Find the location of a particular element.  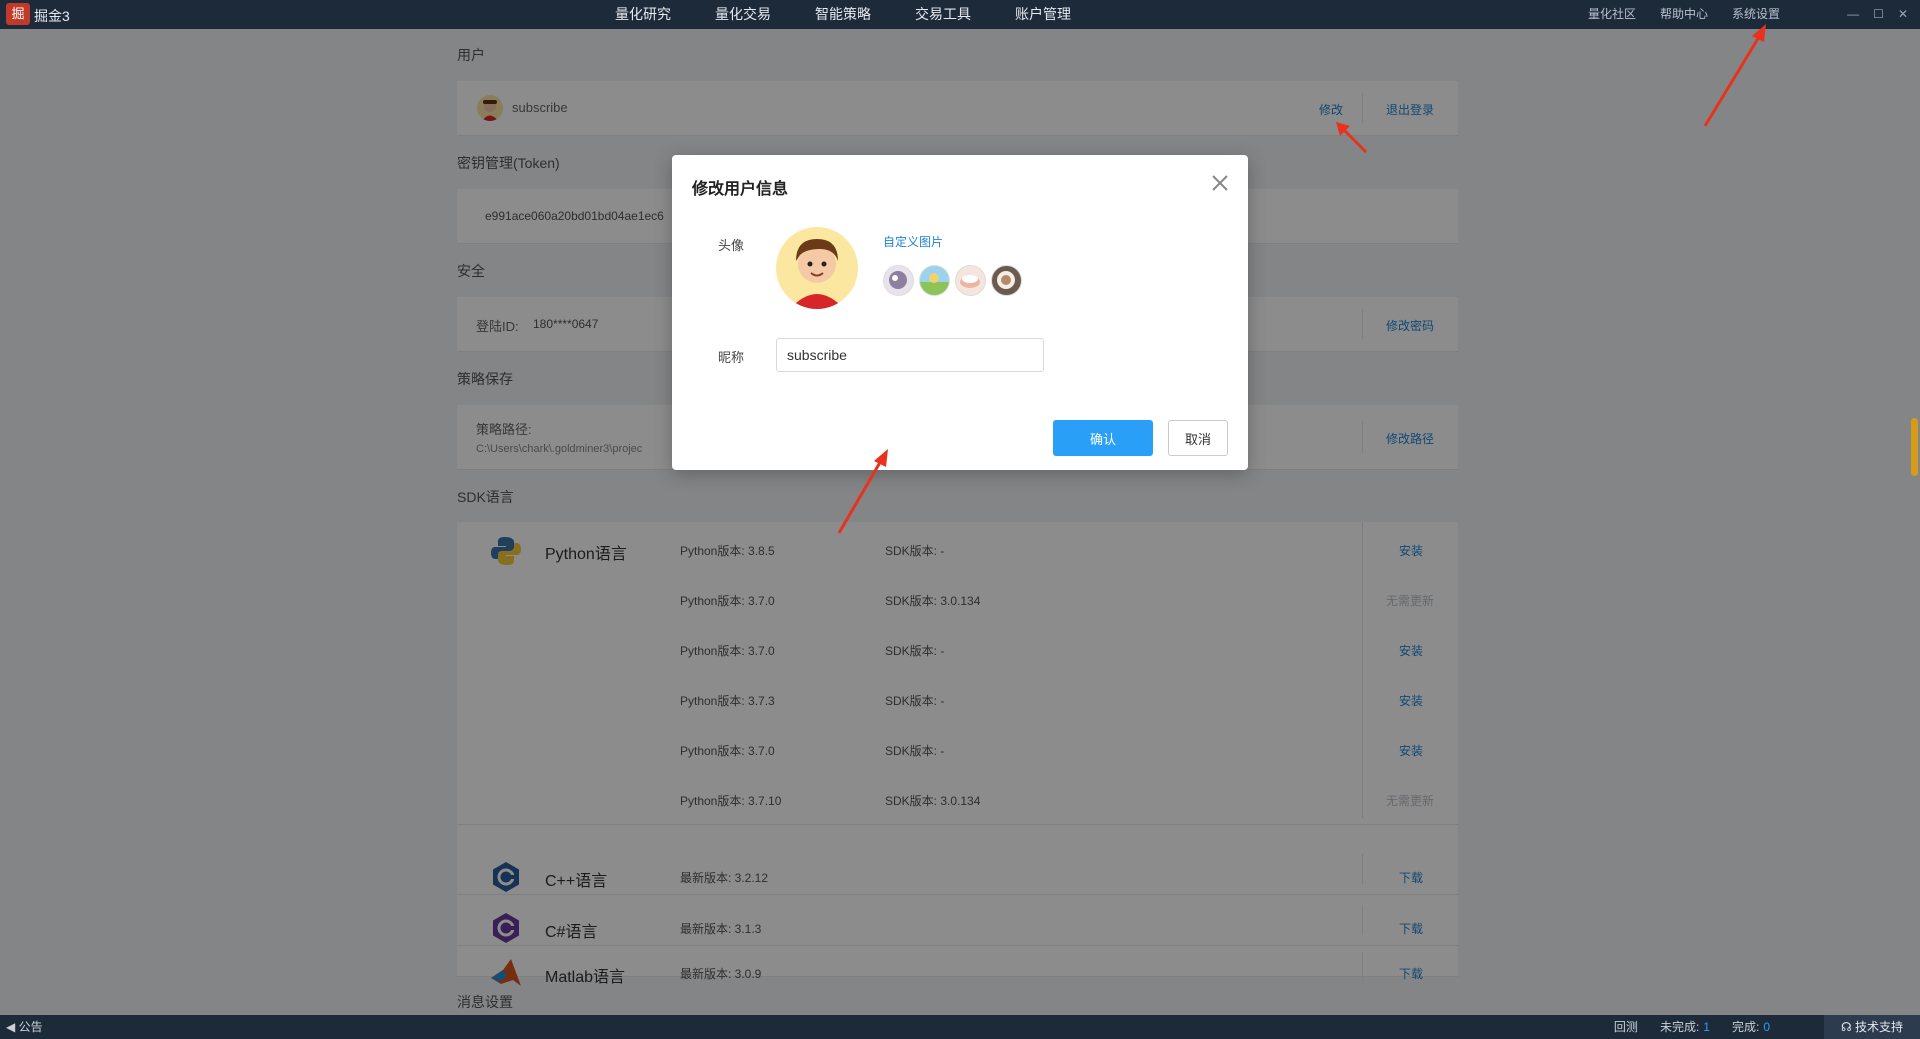

status-bar: ◀ 公告 回测 未完成: 1 完成: 0 ☊ 技术支持 is located at coordinates (960, 1027).